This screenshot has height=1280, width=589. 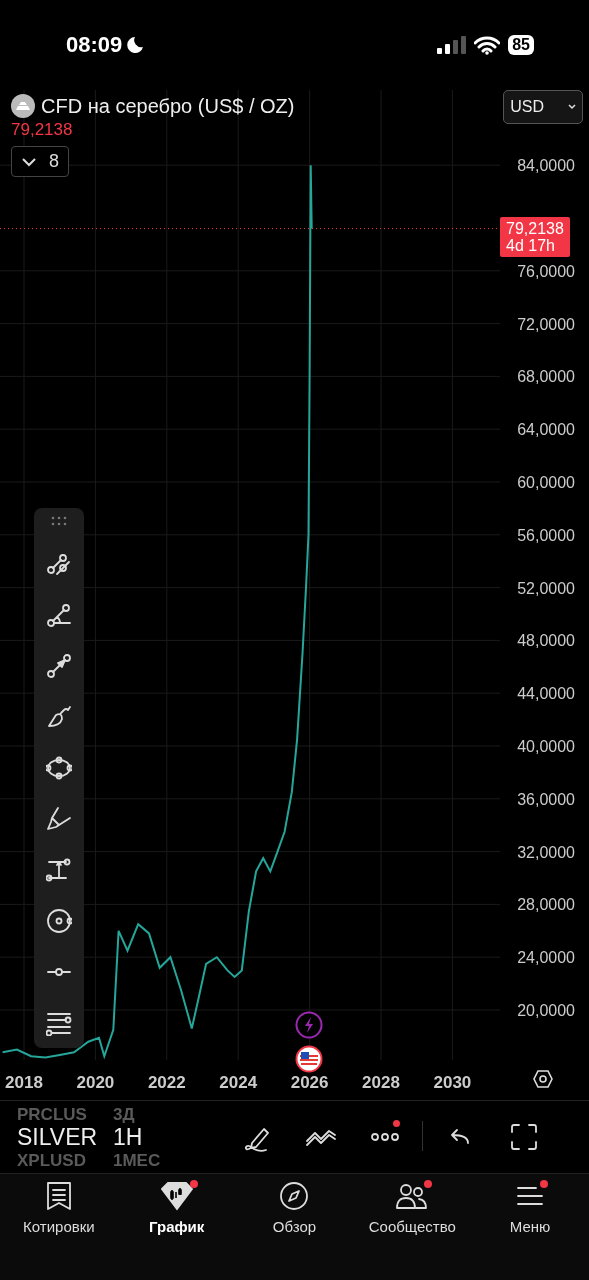 What do you see at coordinates (42, 130) in the screenshot?
I see `last-price: 79,2138` at bounding box center [42, 130].